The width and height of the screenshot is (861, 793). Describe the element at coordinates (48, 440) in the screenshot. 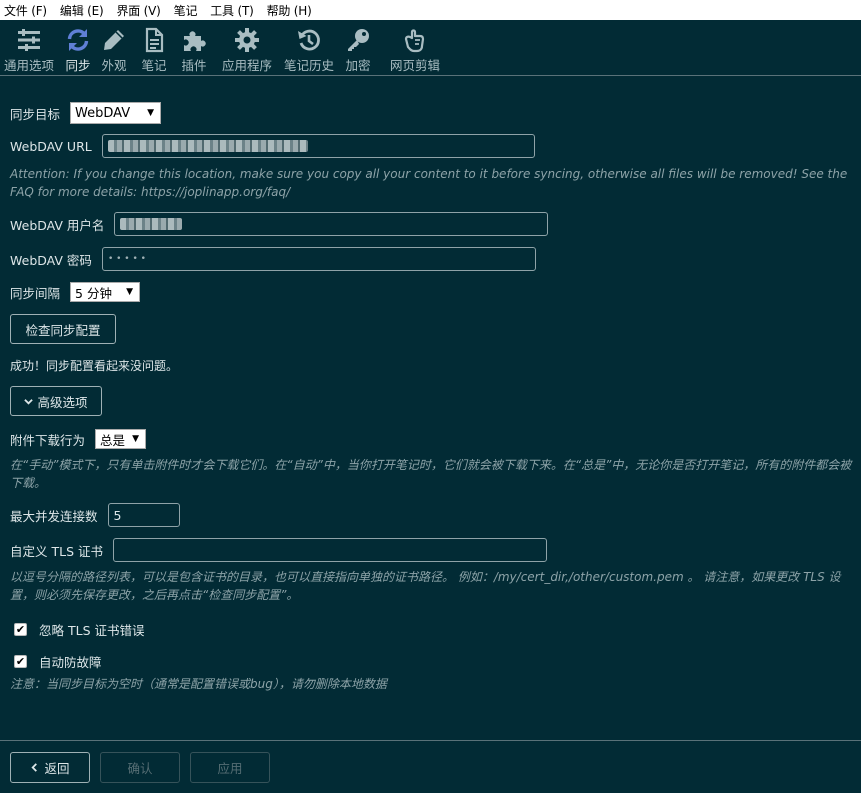

I see `attachment-download-label: 附件下载行为` at that location.